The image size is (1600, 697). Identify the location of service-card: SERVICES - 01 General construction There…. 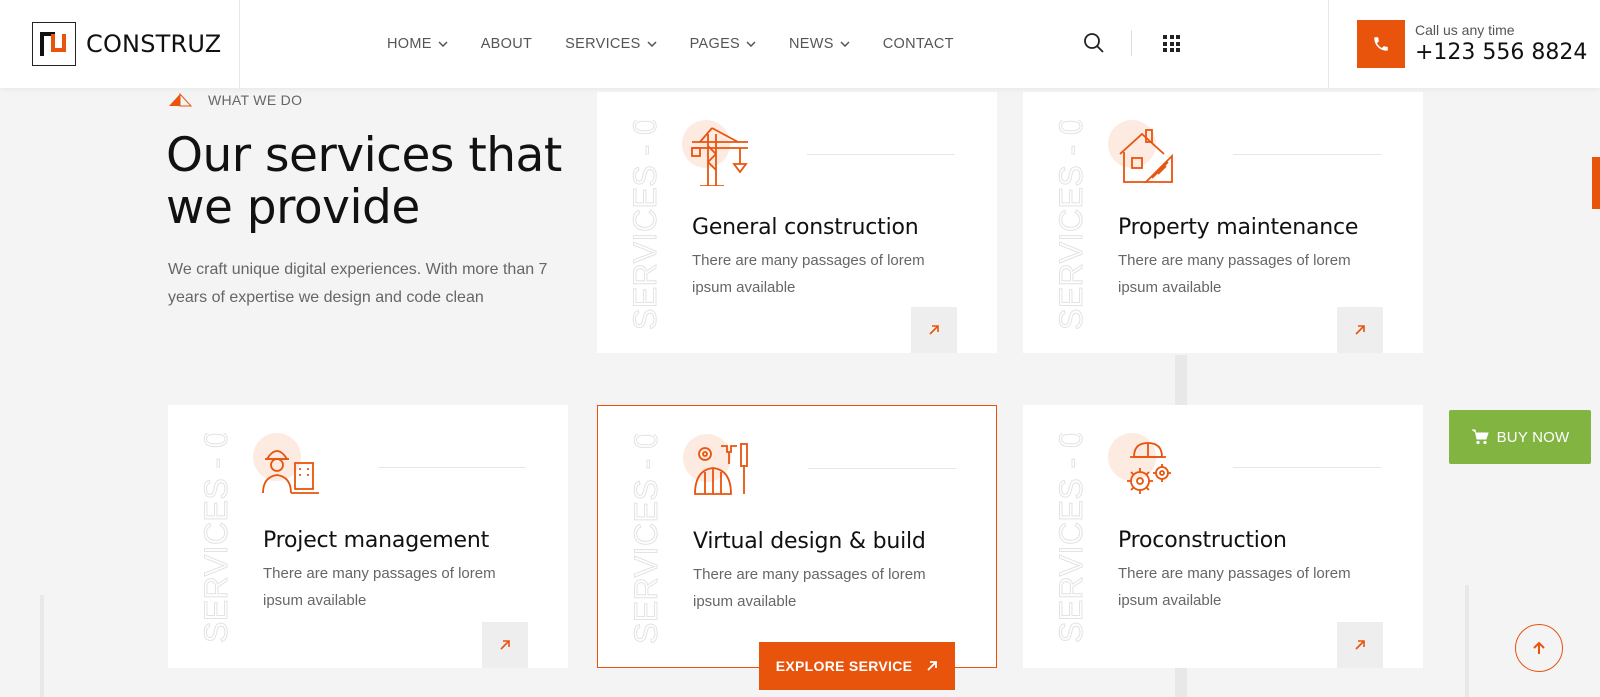
(797, 222).